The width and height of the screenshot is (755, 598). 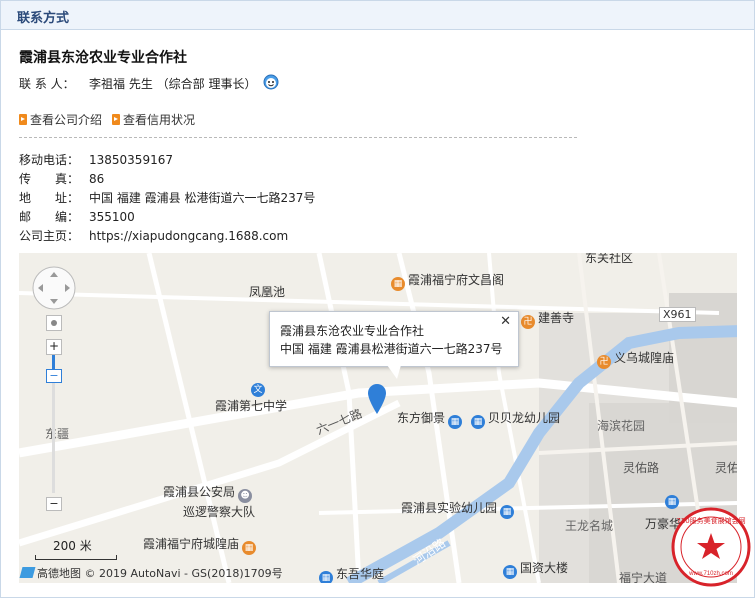 What do you see at coordinates (43, 18) in the screenshot?
I see `panel-title: 联系方式` at bounding box center [43, 18].